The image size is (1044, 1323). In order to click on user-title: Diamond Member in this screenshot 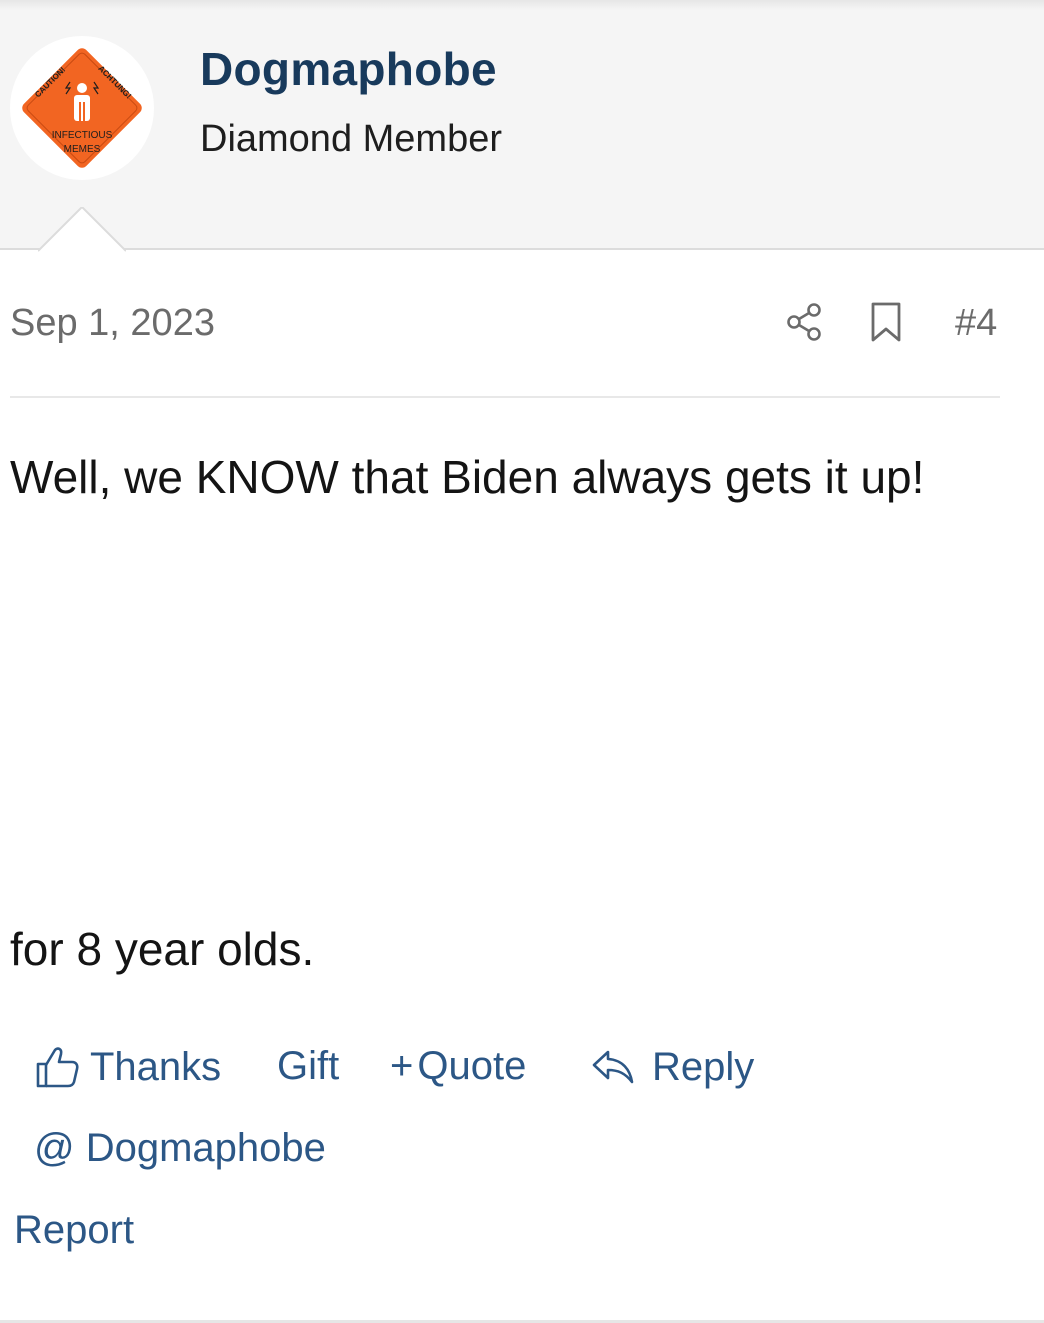, I will do `click(351, 139)`.